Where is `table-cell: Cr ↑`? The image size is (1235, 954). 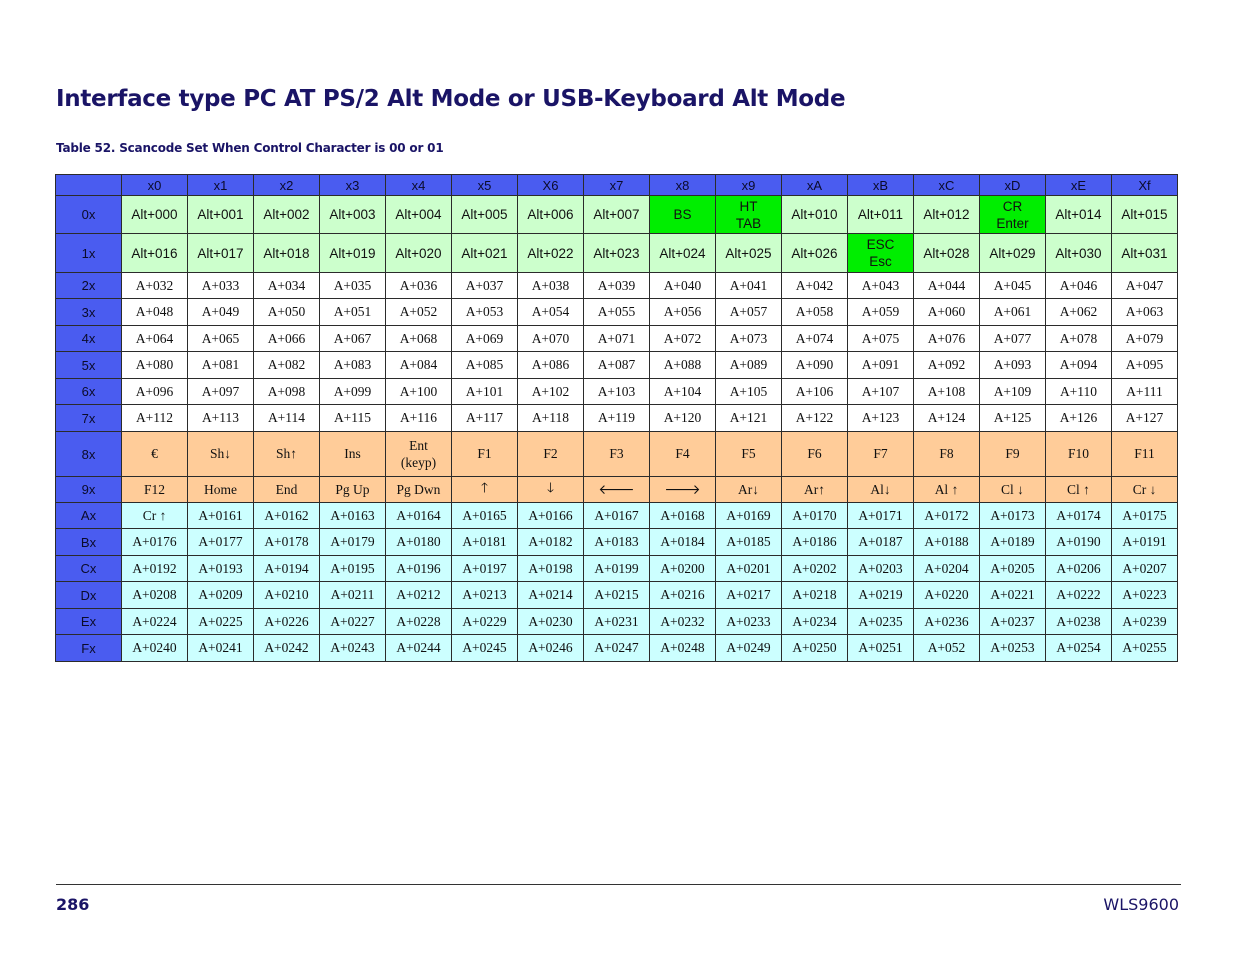 table-cell: Cr ↑ is located at coordinates (154, 515).